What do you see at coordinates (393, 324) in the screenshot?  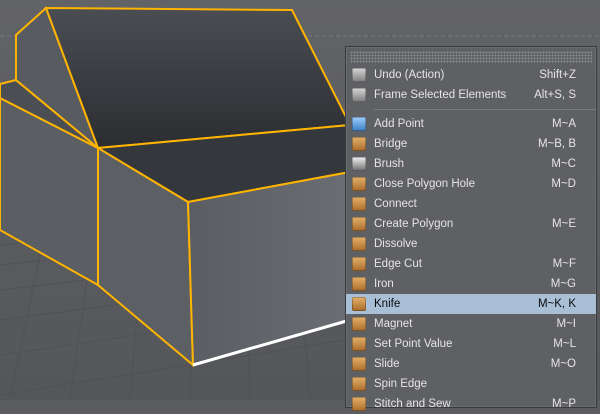 I see `menu-item-label: Magnet` at bounding box center [393, 324].